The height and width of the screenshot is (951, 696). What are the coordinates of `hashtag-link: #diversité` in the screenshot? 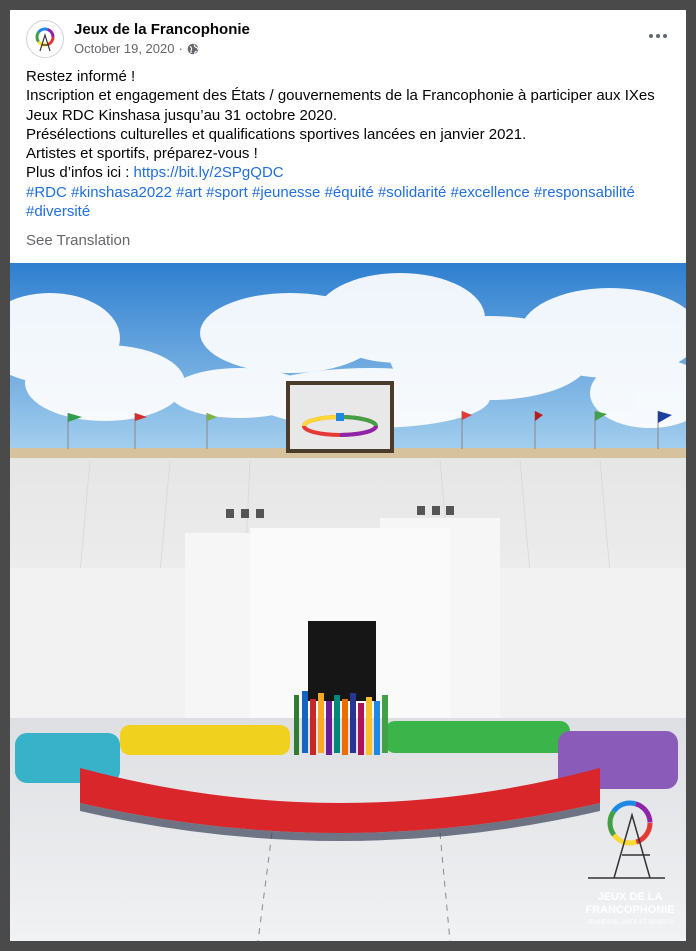 It's located at (58, 211).